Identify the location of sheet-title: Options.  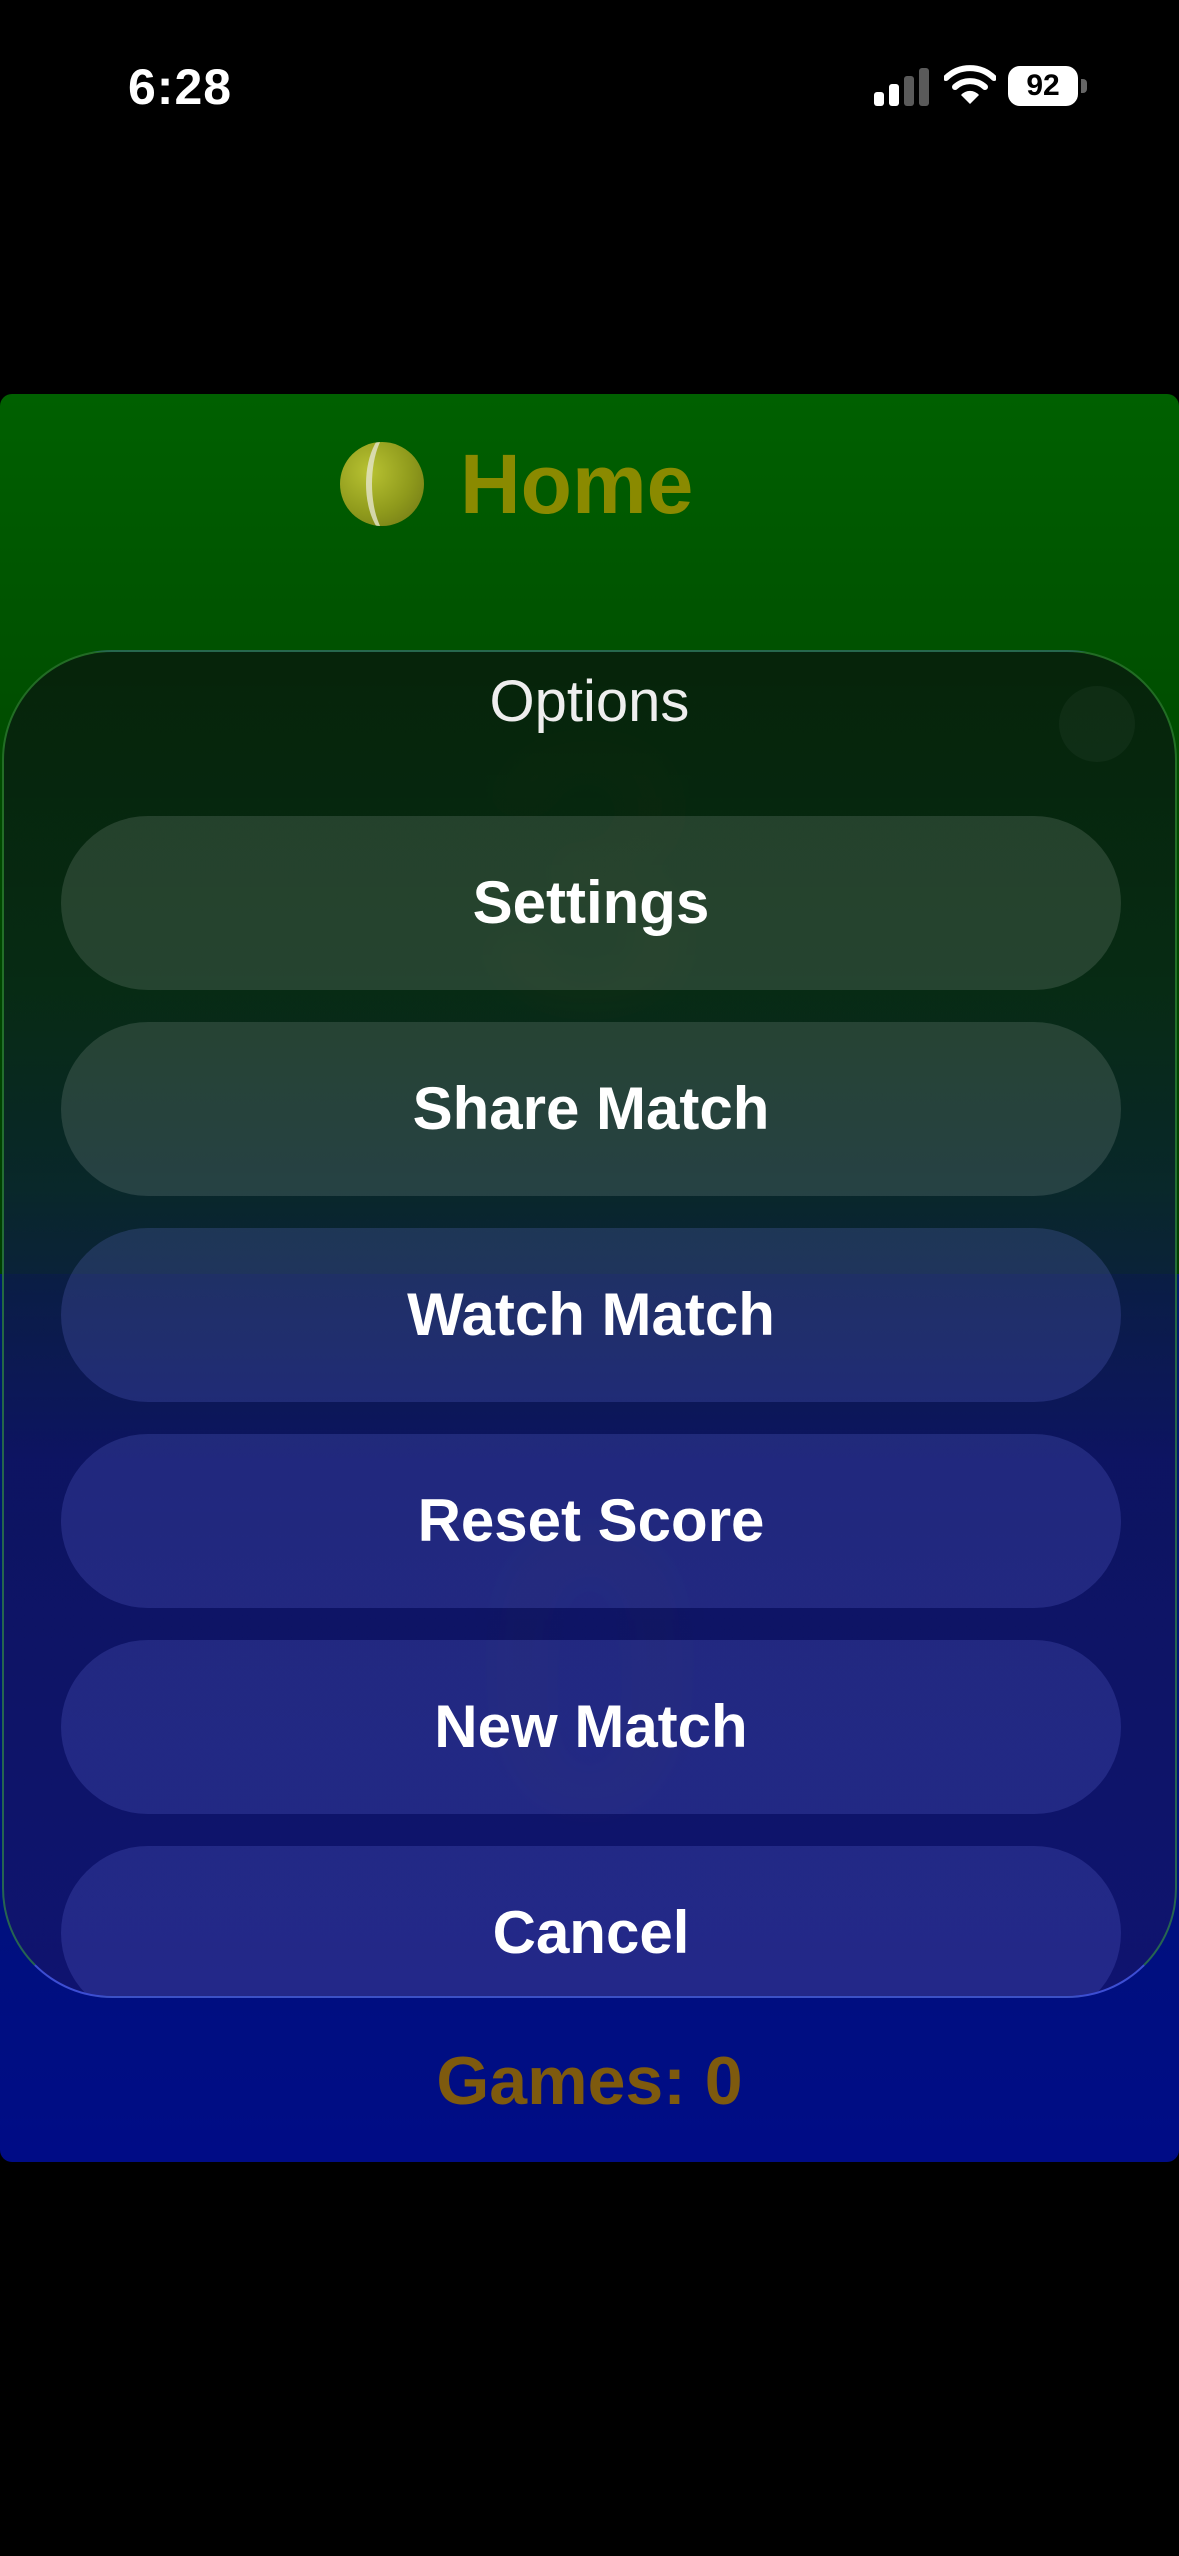
(589, 701).